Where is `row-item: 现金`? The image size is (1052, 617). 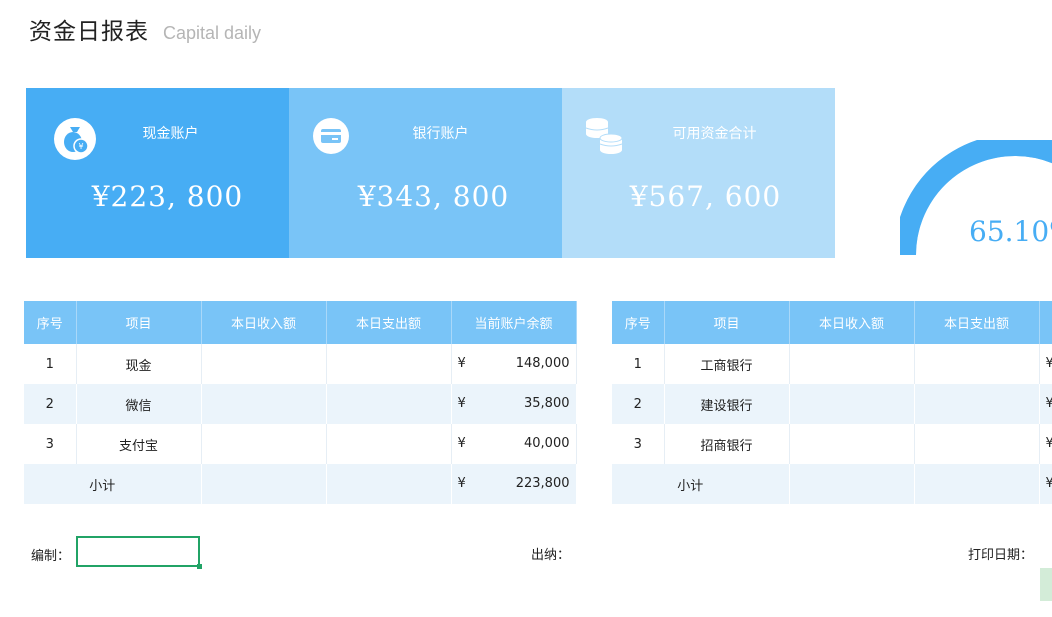 row-item: 现金 is located at coordinates (139, 364).